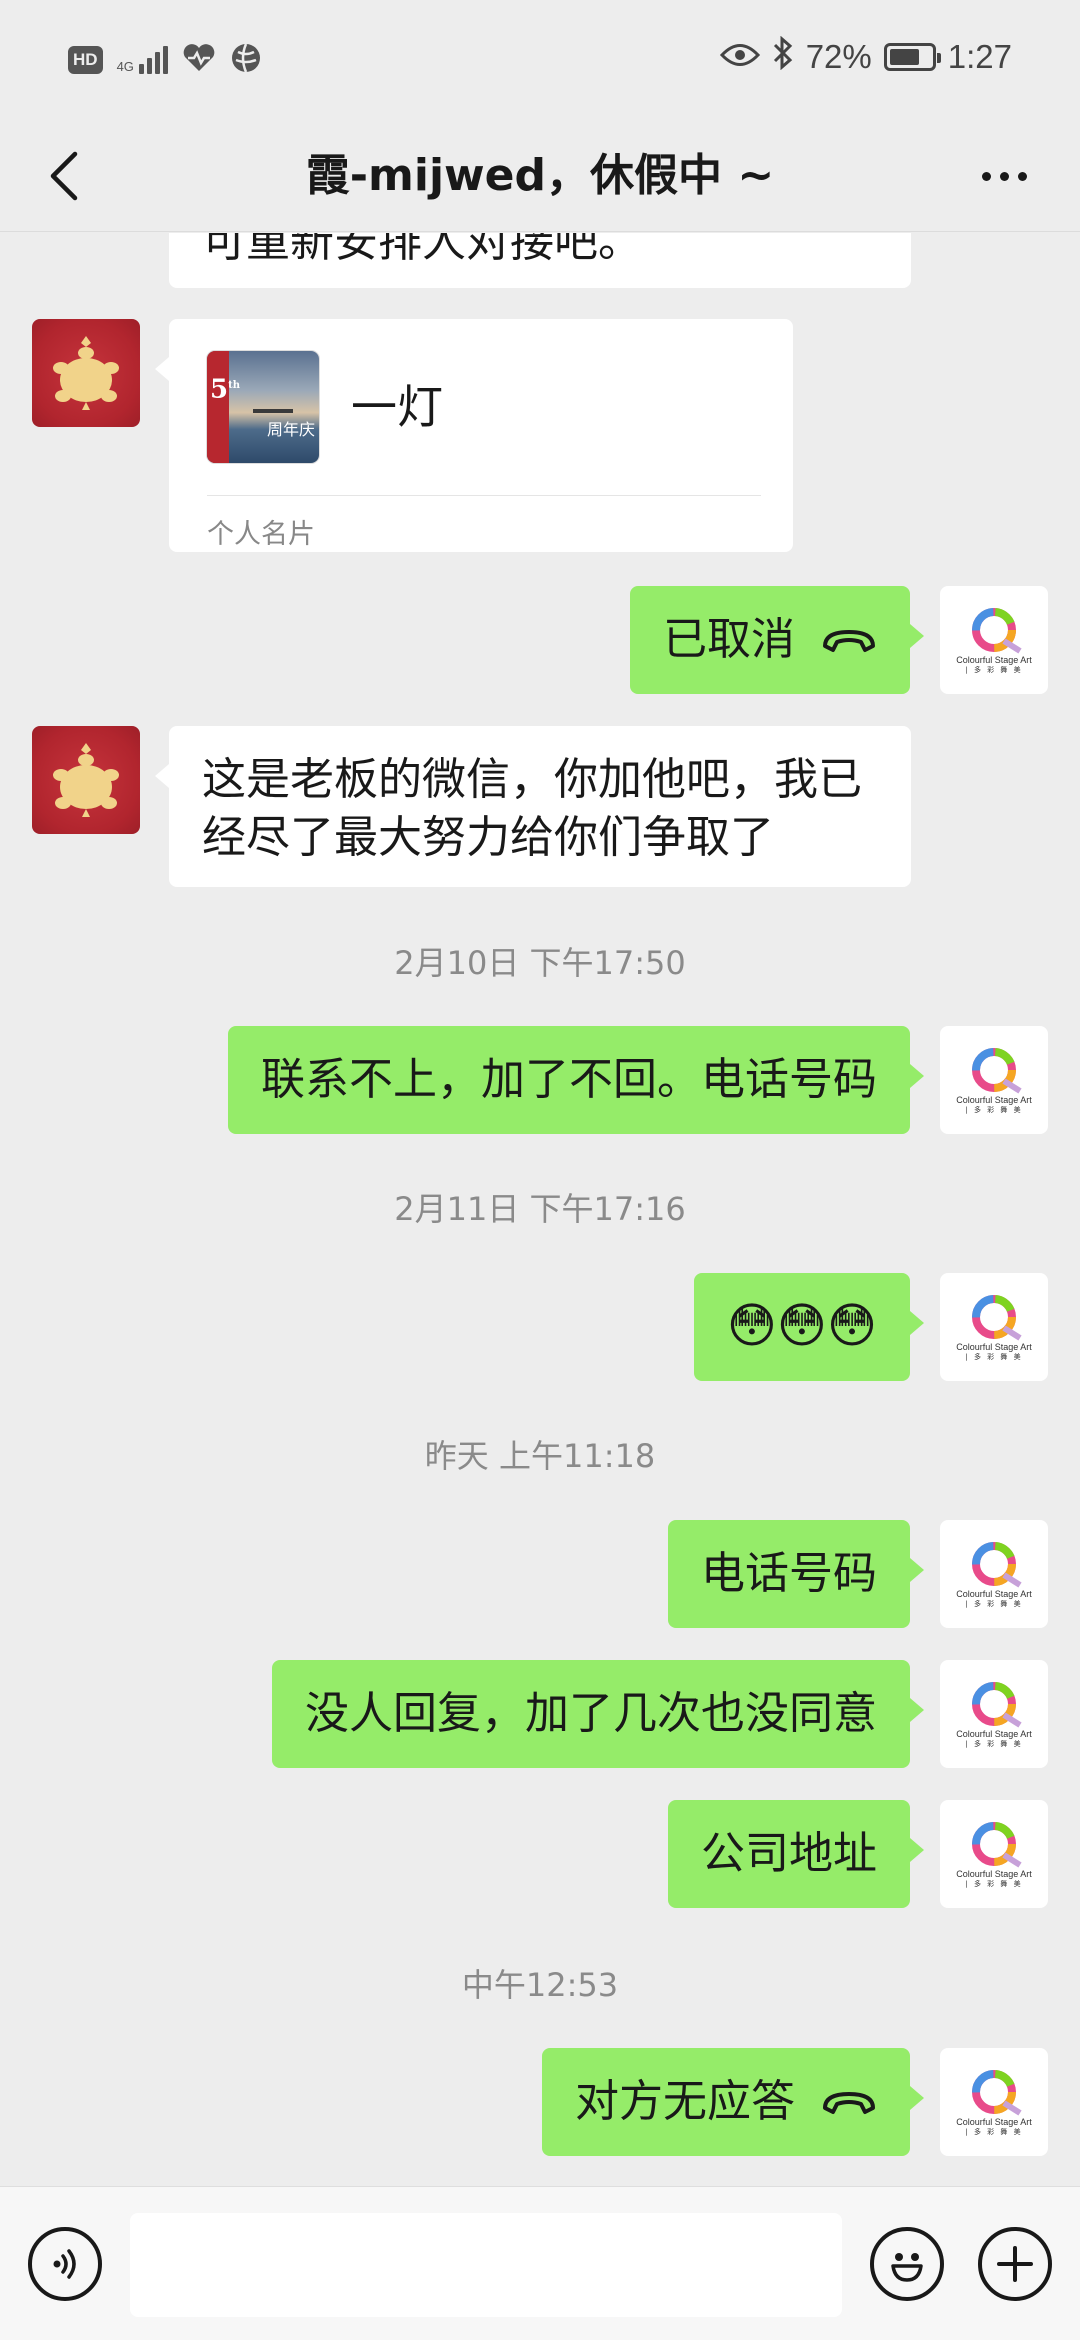  What do you see at coordinates (261, 534) in the screenshot?
I see `contact-card-footer: 个人名片` at bounding box center [261, 534].